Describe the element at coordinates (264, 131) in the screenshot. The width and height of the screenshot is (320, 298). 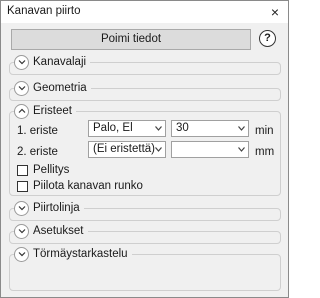
I see `insulation-1-unit: min` at that location.